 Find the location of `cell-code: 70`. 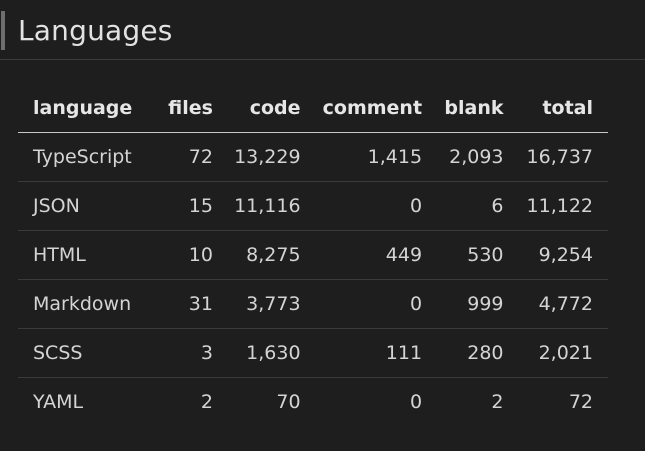

cell-code: 70 is located at coordinates (288, 402).